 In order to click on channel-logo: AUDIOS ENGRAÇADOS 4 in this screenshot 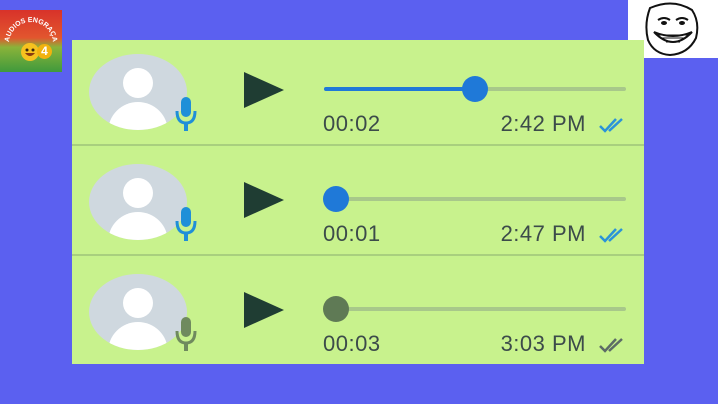, I will do `click(31, 41)`.